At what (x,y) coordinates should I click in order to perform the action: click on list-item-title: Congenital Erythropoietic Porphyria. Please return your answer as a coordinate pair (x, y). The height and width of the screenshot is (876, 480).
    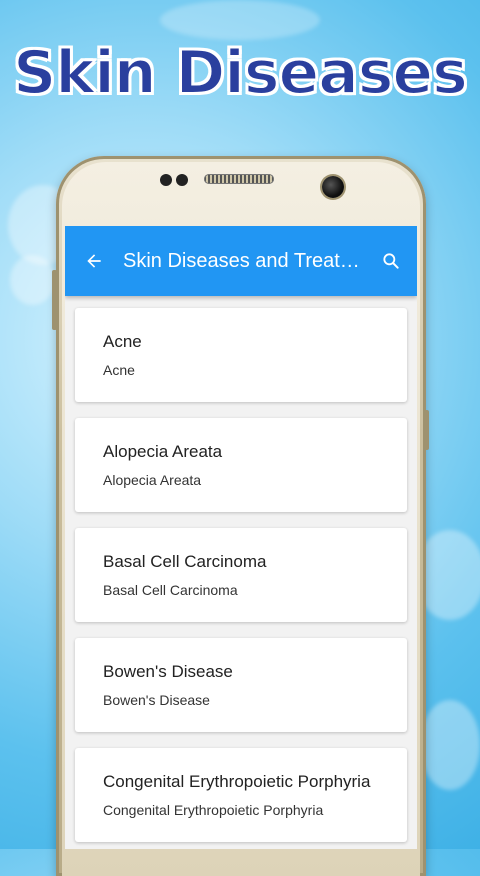
    Looking at the image, I should click on (237, 781).